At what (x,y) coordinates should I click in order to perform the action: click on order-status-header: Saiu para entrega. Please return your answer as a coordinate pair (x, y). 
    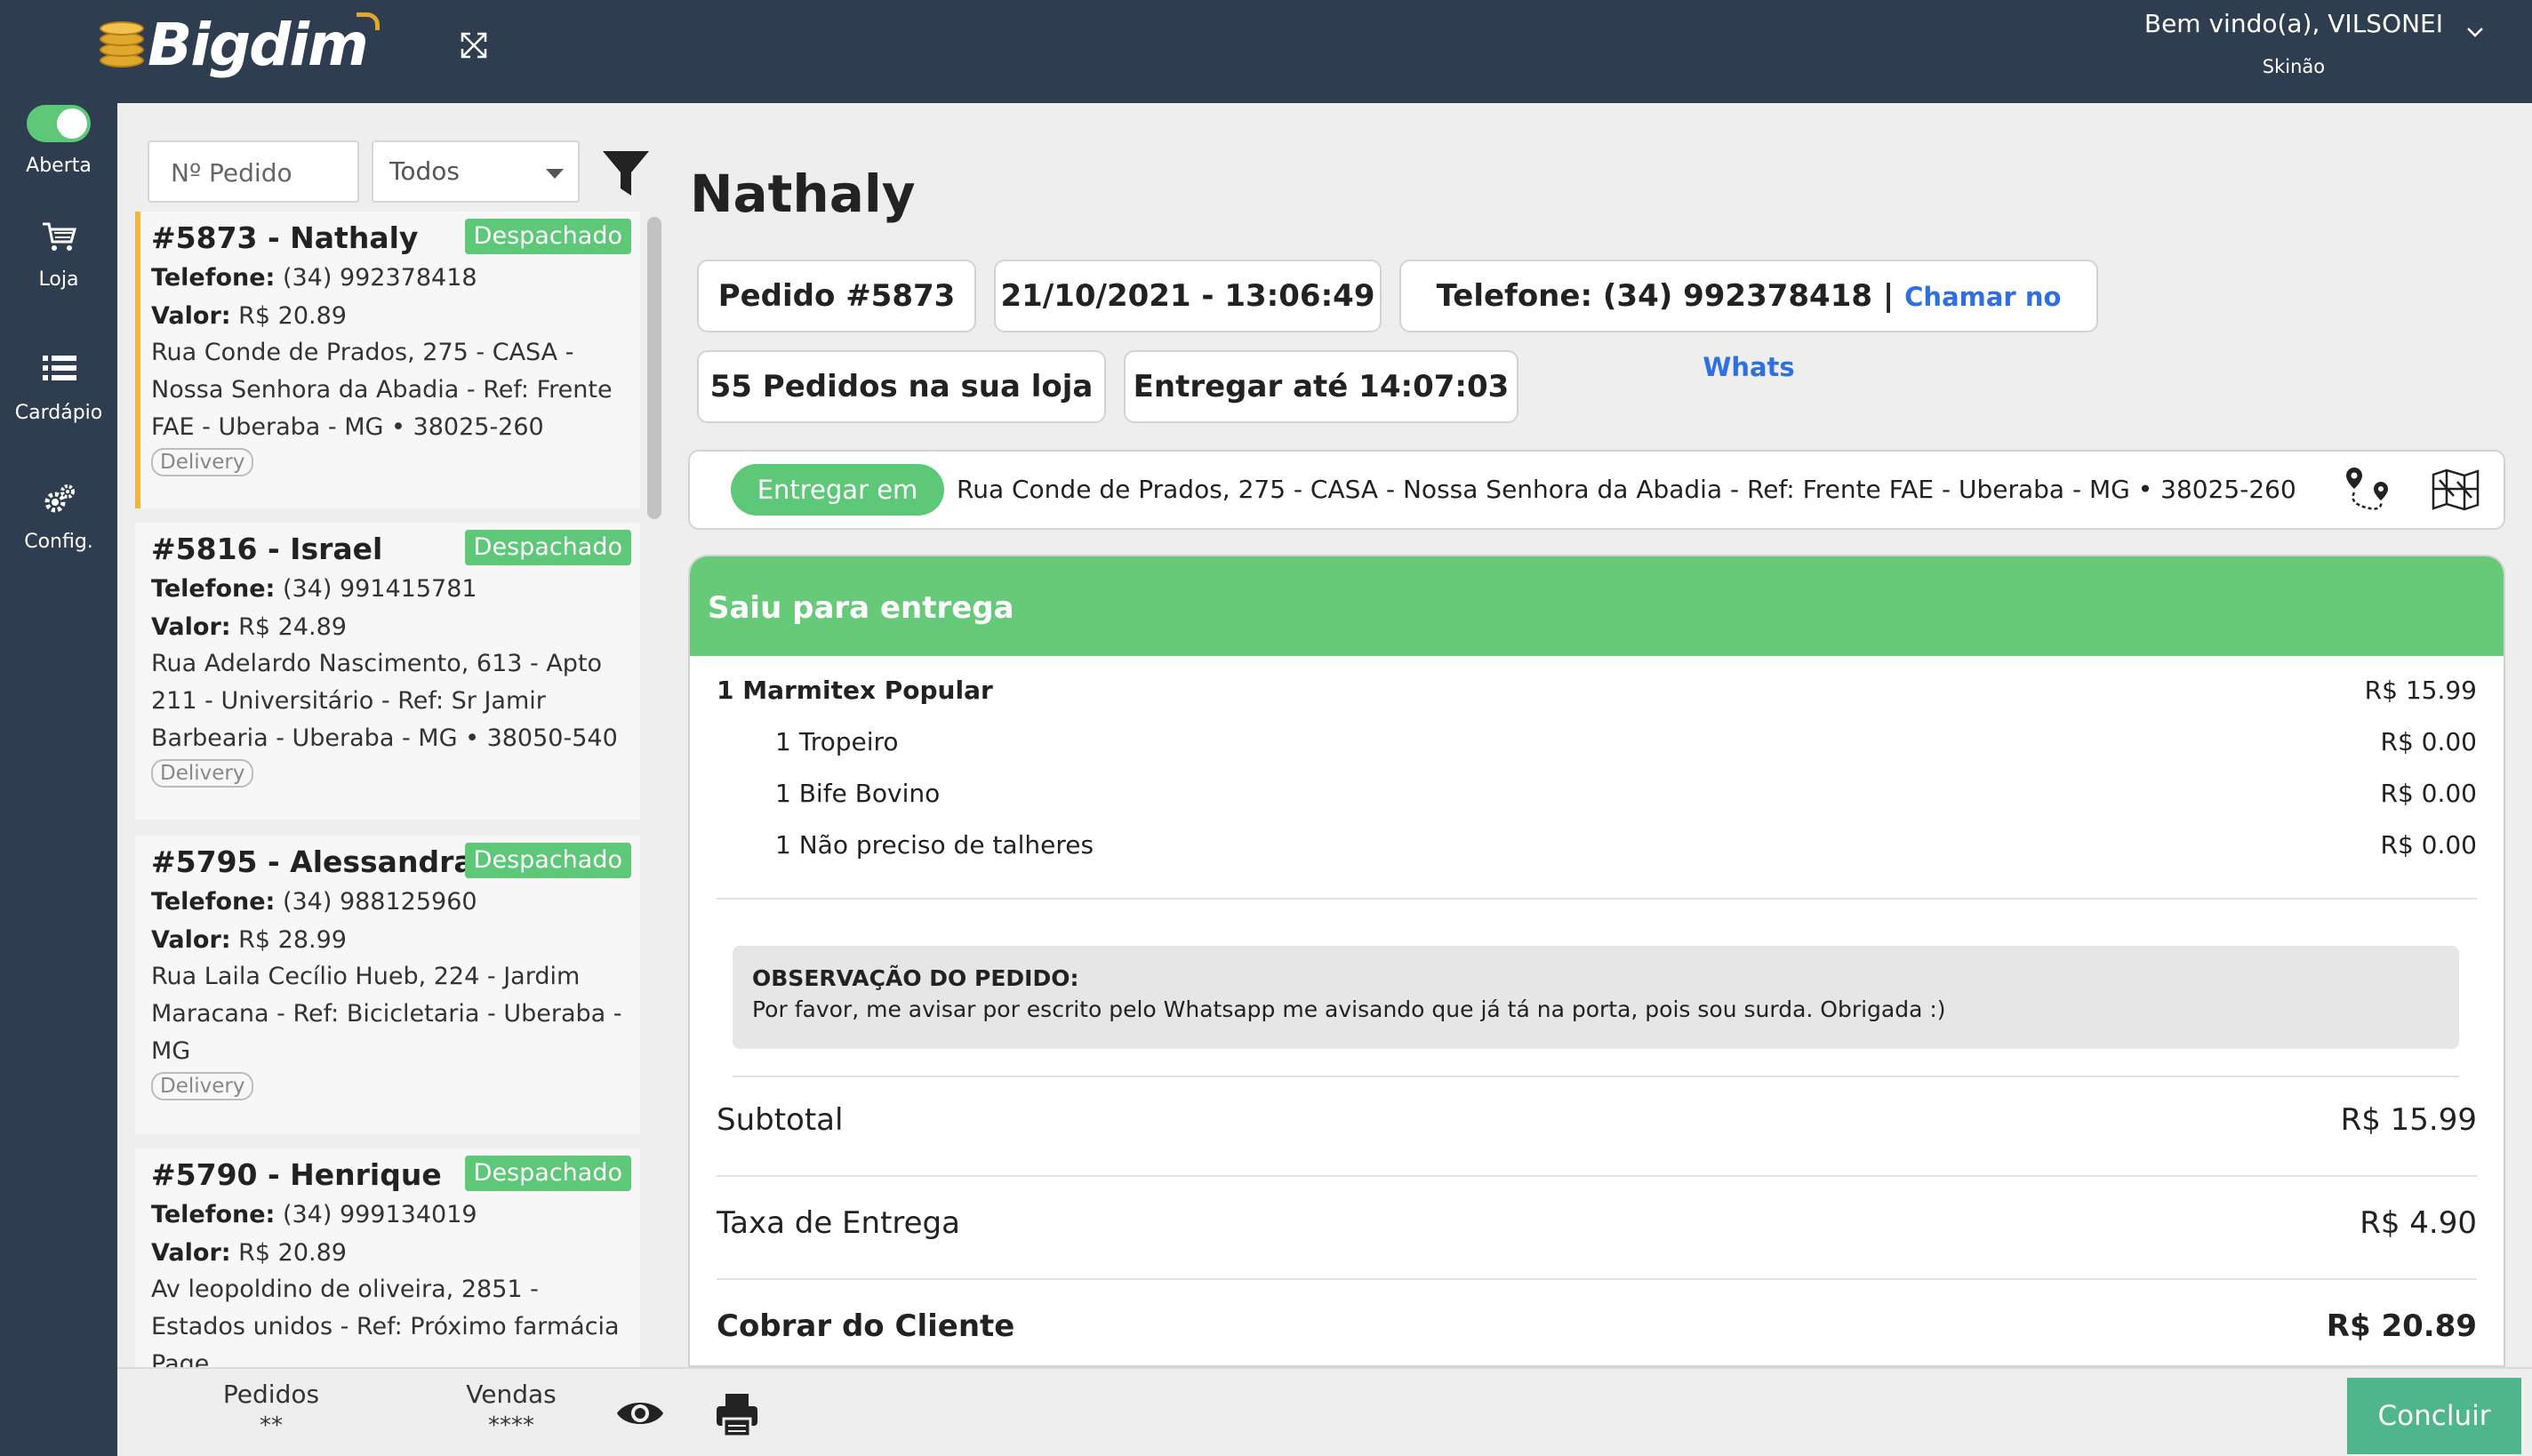
    Looking at the image, I should click on (1597, 606).